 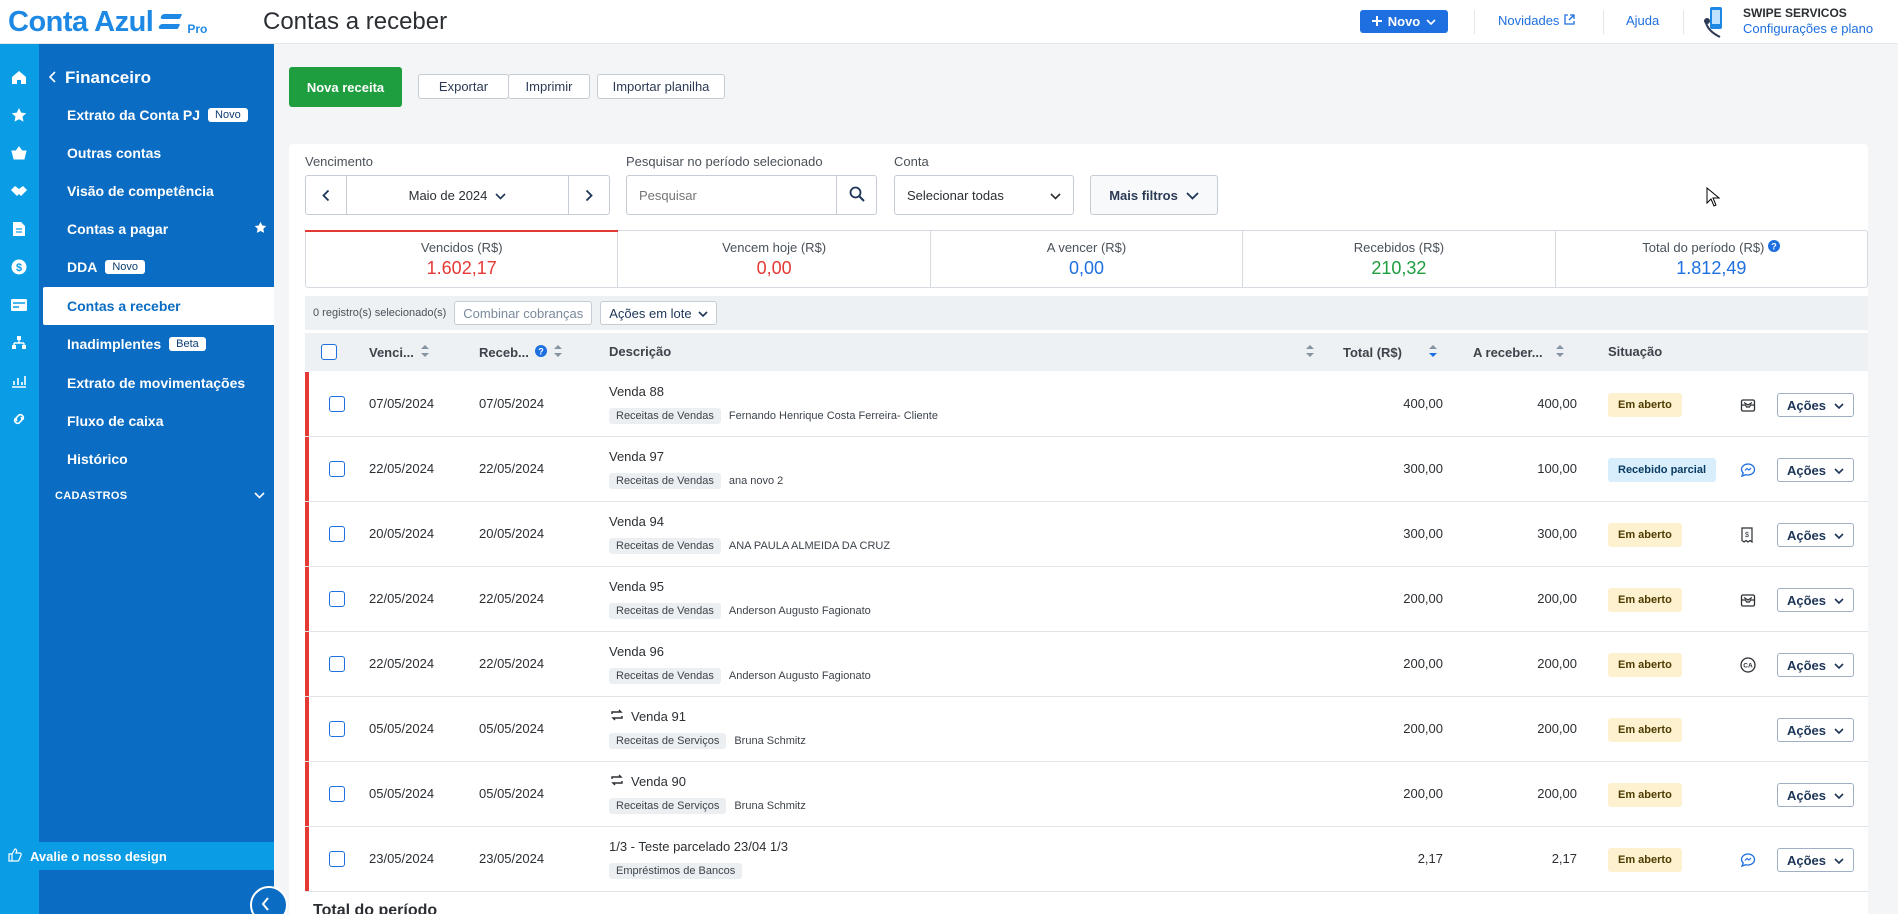 I want to click on link-icon, so click(x=19, y=419).